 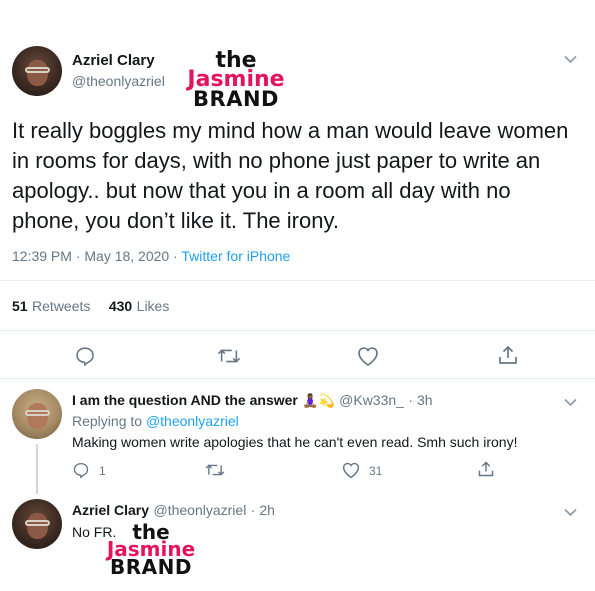 I want to click on replying-to-link: @theonlyazriel, so click(x=192, y=421).